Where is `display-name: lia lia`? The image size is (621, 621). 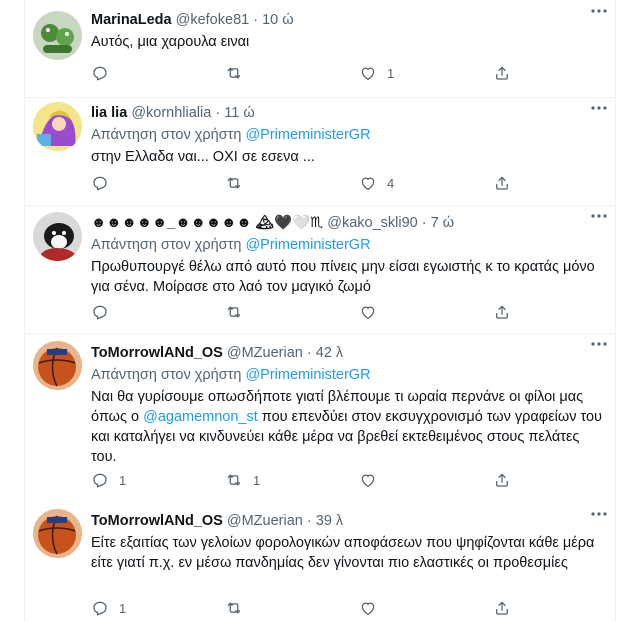
display-name: lia lia is located at coordinates (109, 113).